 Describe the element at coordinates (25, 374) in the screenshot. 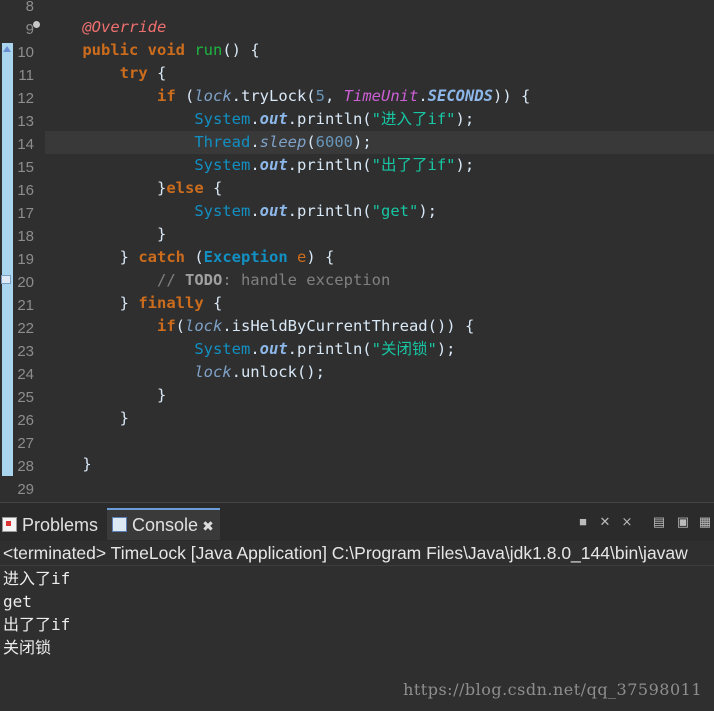

I see `line-number: 24` at that location.